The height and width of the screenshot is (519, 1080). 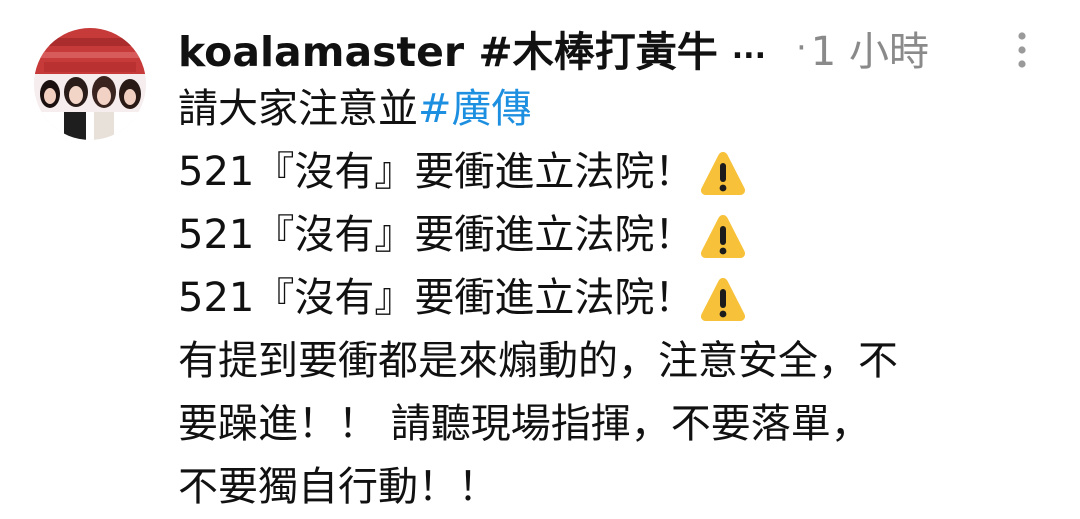 What do you see at coordinates (524, 424) in the screenshot?
I see `post-line-text: 要躁進！！ 請聽現場指揮，不要落單，` at bounding box center [524, 424].